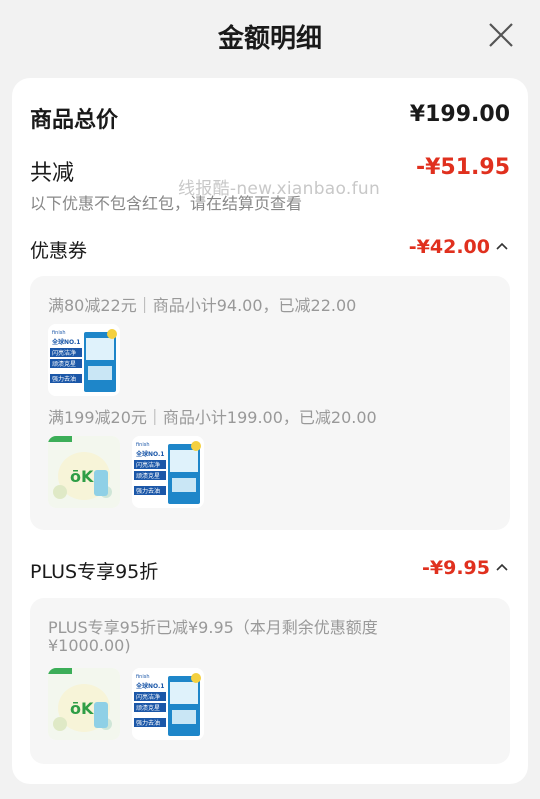  I want to click on page-title: 金额明细, so click(269, 39).